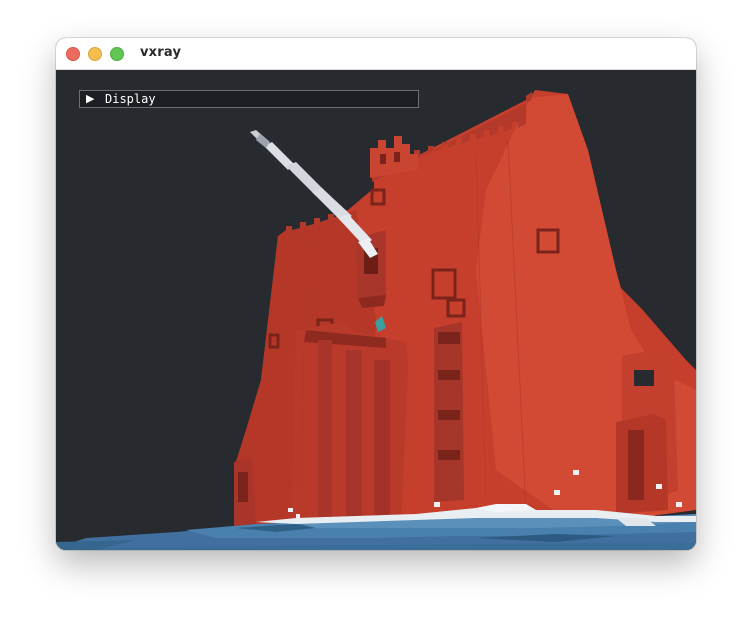 Image resolution: width=752 pixels, height=624 pixels. I want to click on triangle-right-icon: ▶, so click(90, 98).